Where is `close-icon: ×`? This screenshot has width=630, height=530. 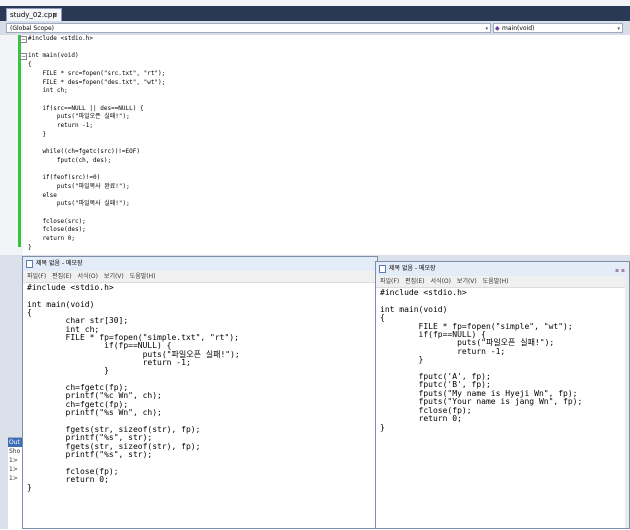
close-icon: × is located at coordinates (55, 15).